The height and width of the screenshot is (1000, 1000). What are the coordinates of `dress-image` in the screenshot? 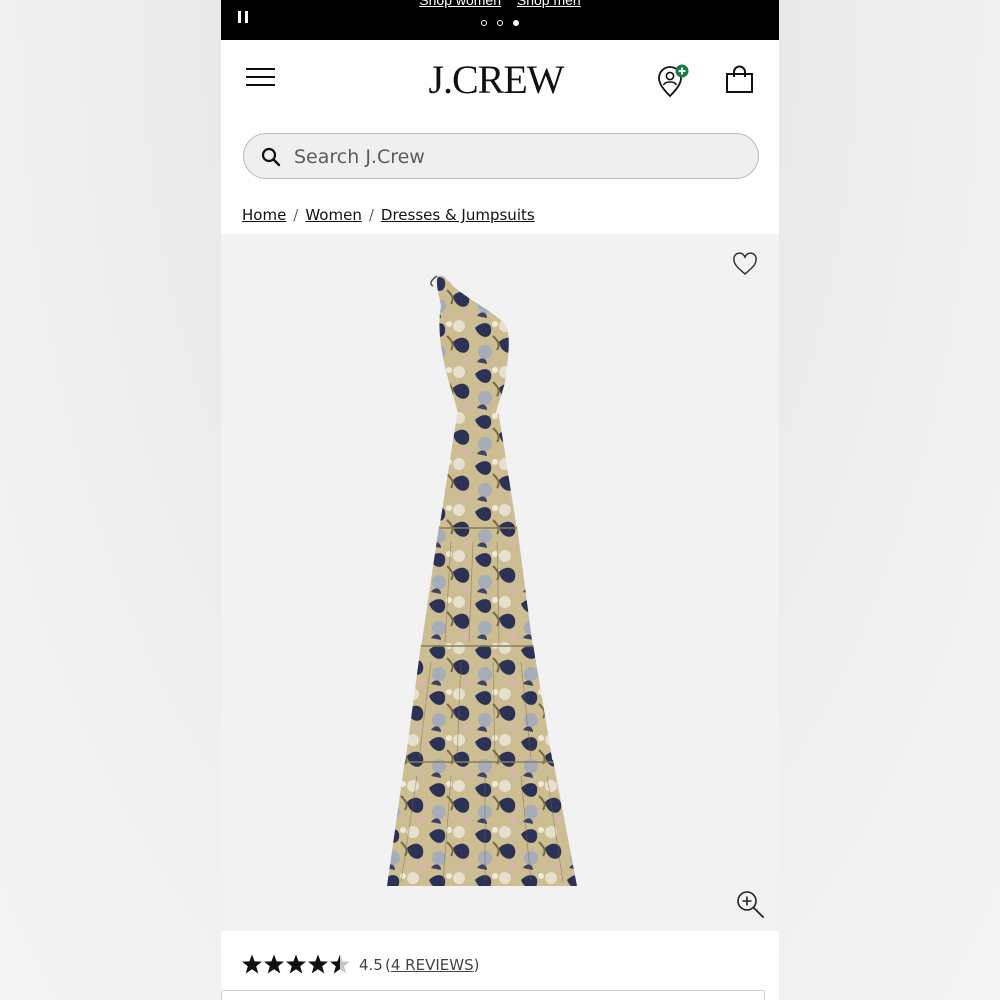 It's located at (482, 580).